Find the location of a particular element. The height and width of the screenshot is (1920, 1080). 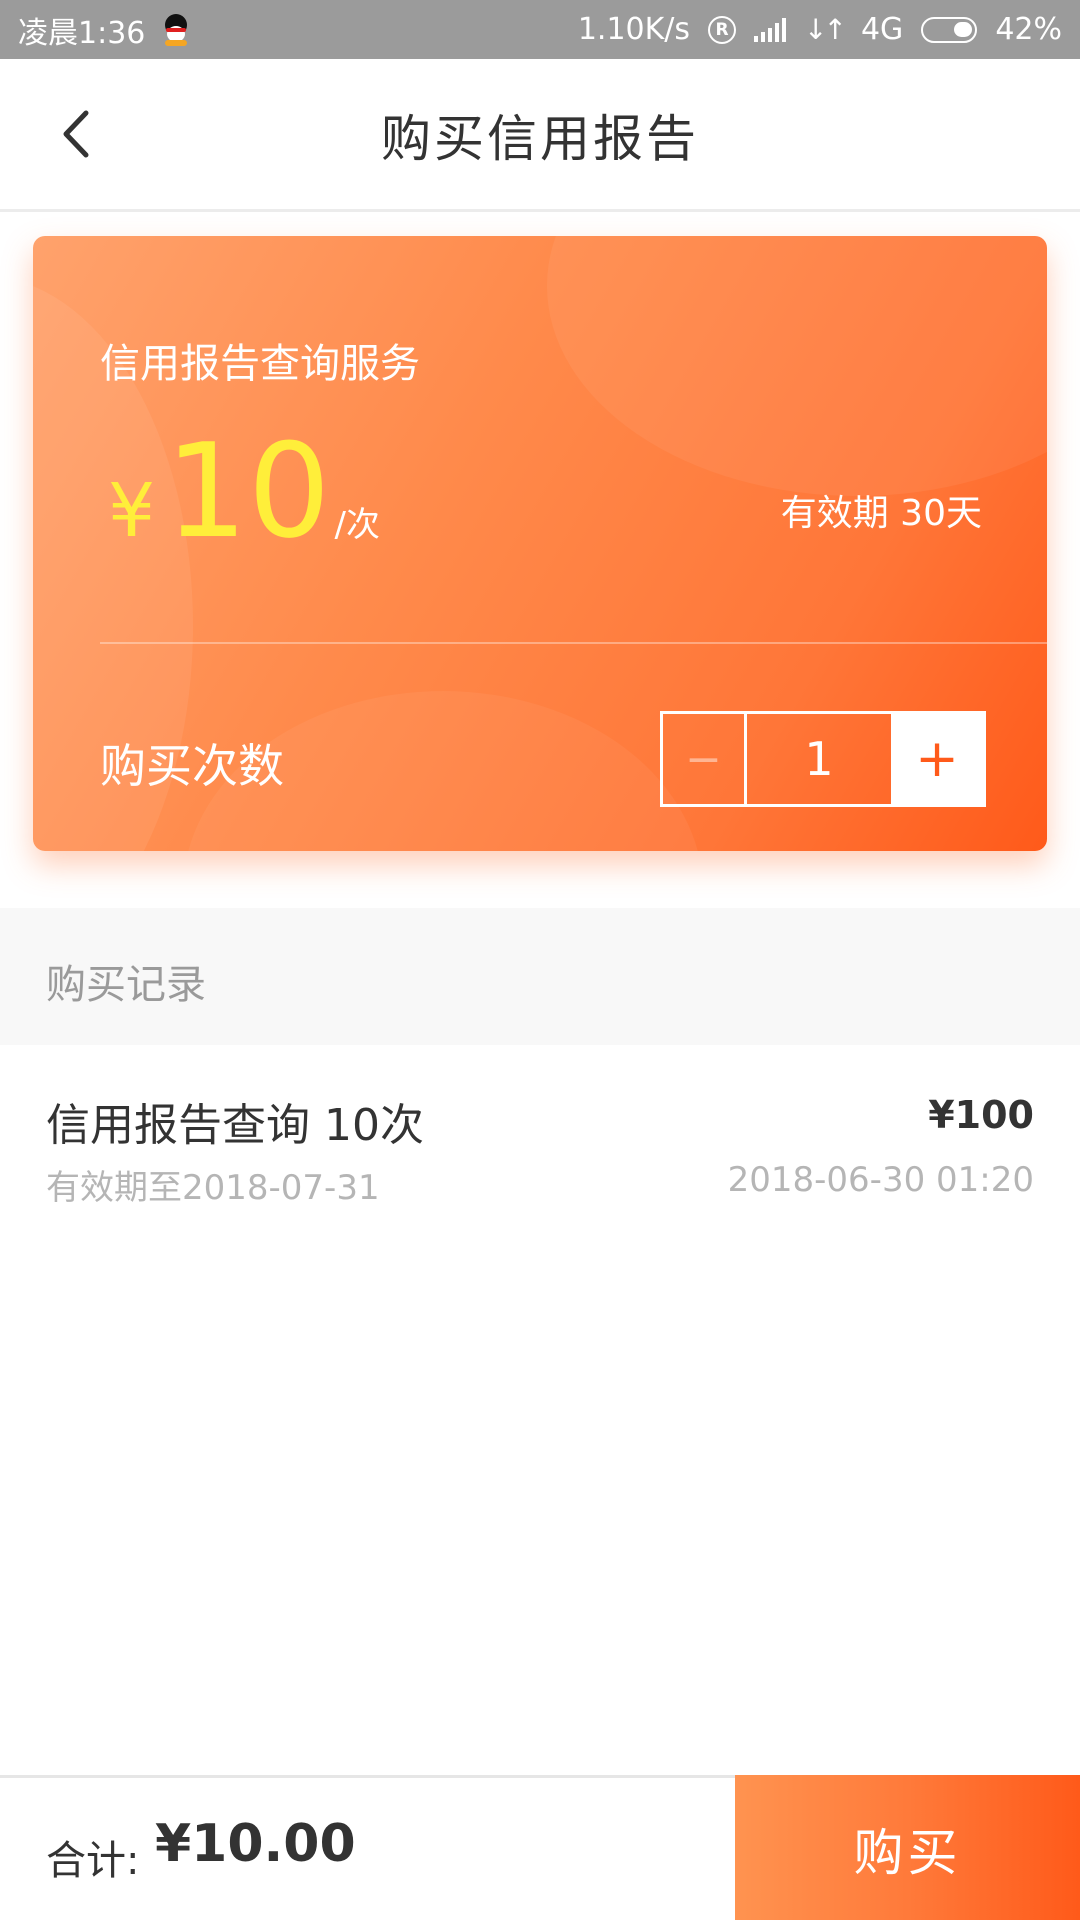

price: ¥ 10 /次 is located at coordinates (244, 491).